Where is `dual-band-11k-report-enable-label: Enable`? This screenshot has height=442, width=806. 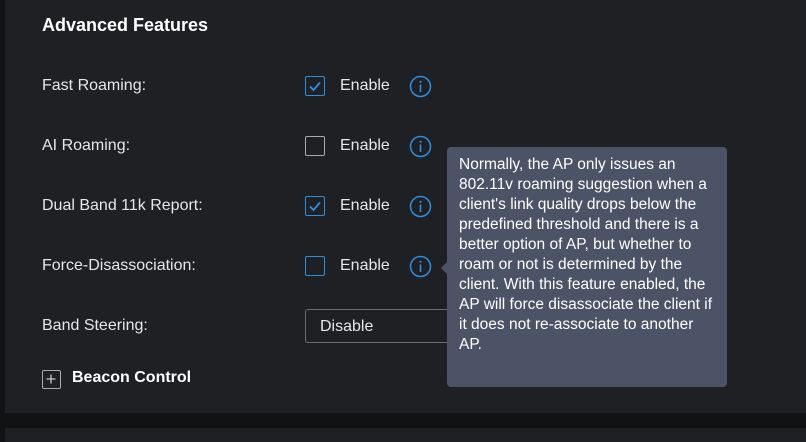 dual-band-11k-report-enable-label: Enable is located at coordinates (365, 206).